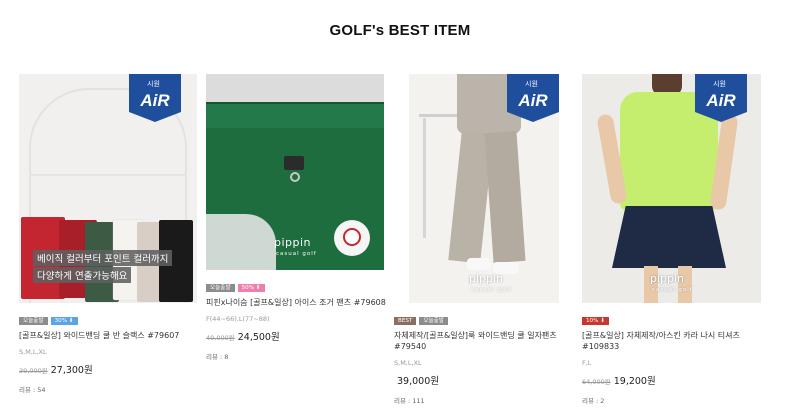 This screenshot has height=419, width=800. Describe the element at coordinates (251, 288) in the screenshot. I see `badge-discount: 50% ⬇` at that location.